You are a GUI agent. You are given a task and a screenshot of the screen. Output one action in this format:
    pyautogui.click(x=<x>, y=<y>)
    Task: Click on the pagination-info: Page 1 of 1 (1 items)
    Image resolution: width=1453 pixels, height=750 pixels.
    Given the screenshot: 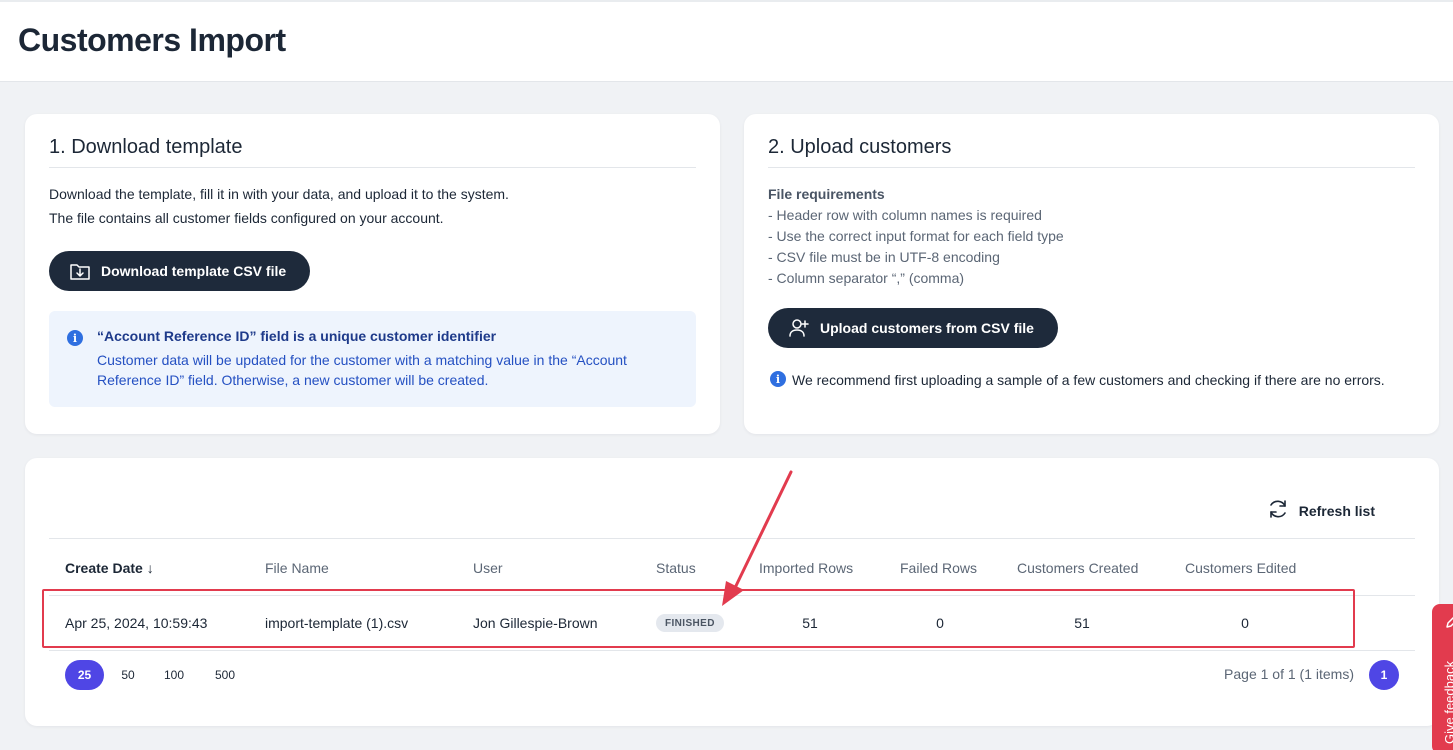 What is the action you would take?
    pyautogui.click(x=1289, y=674)
    